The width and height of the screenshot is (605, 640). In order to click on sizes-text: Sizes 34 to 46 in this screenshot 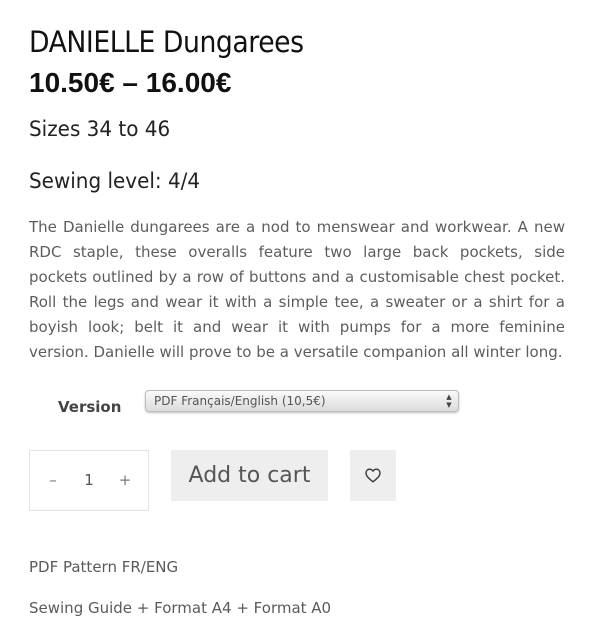, I will do `click(100, 129)`.